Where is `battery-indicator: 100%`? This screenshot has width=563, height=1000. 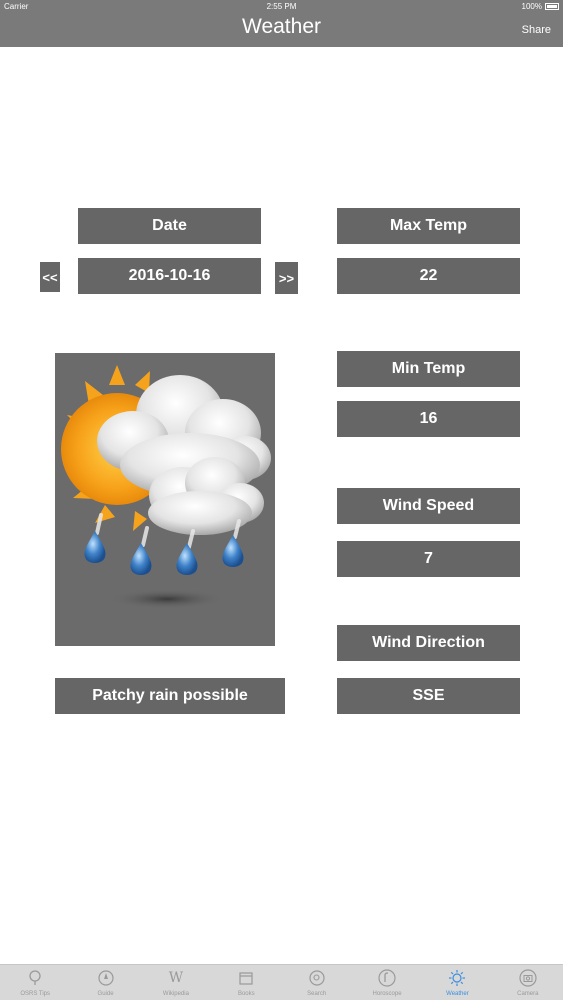
battery-indicator: 100% is located at coordinates (540, 6).